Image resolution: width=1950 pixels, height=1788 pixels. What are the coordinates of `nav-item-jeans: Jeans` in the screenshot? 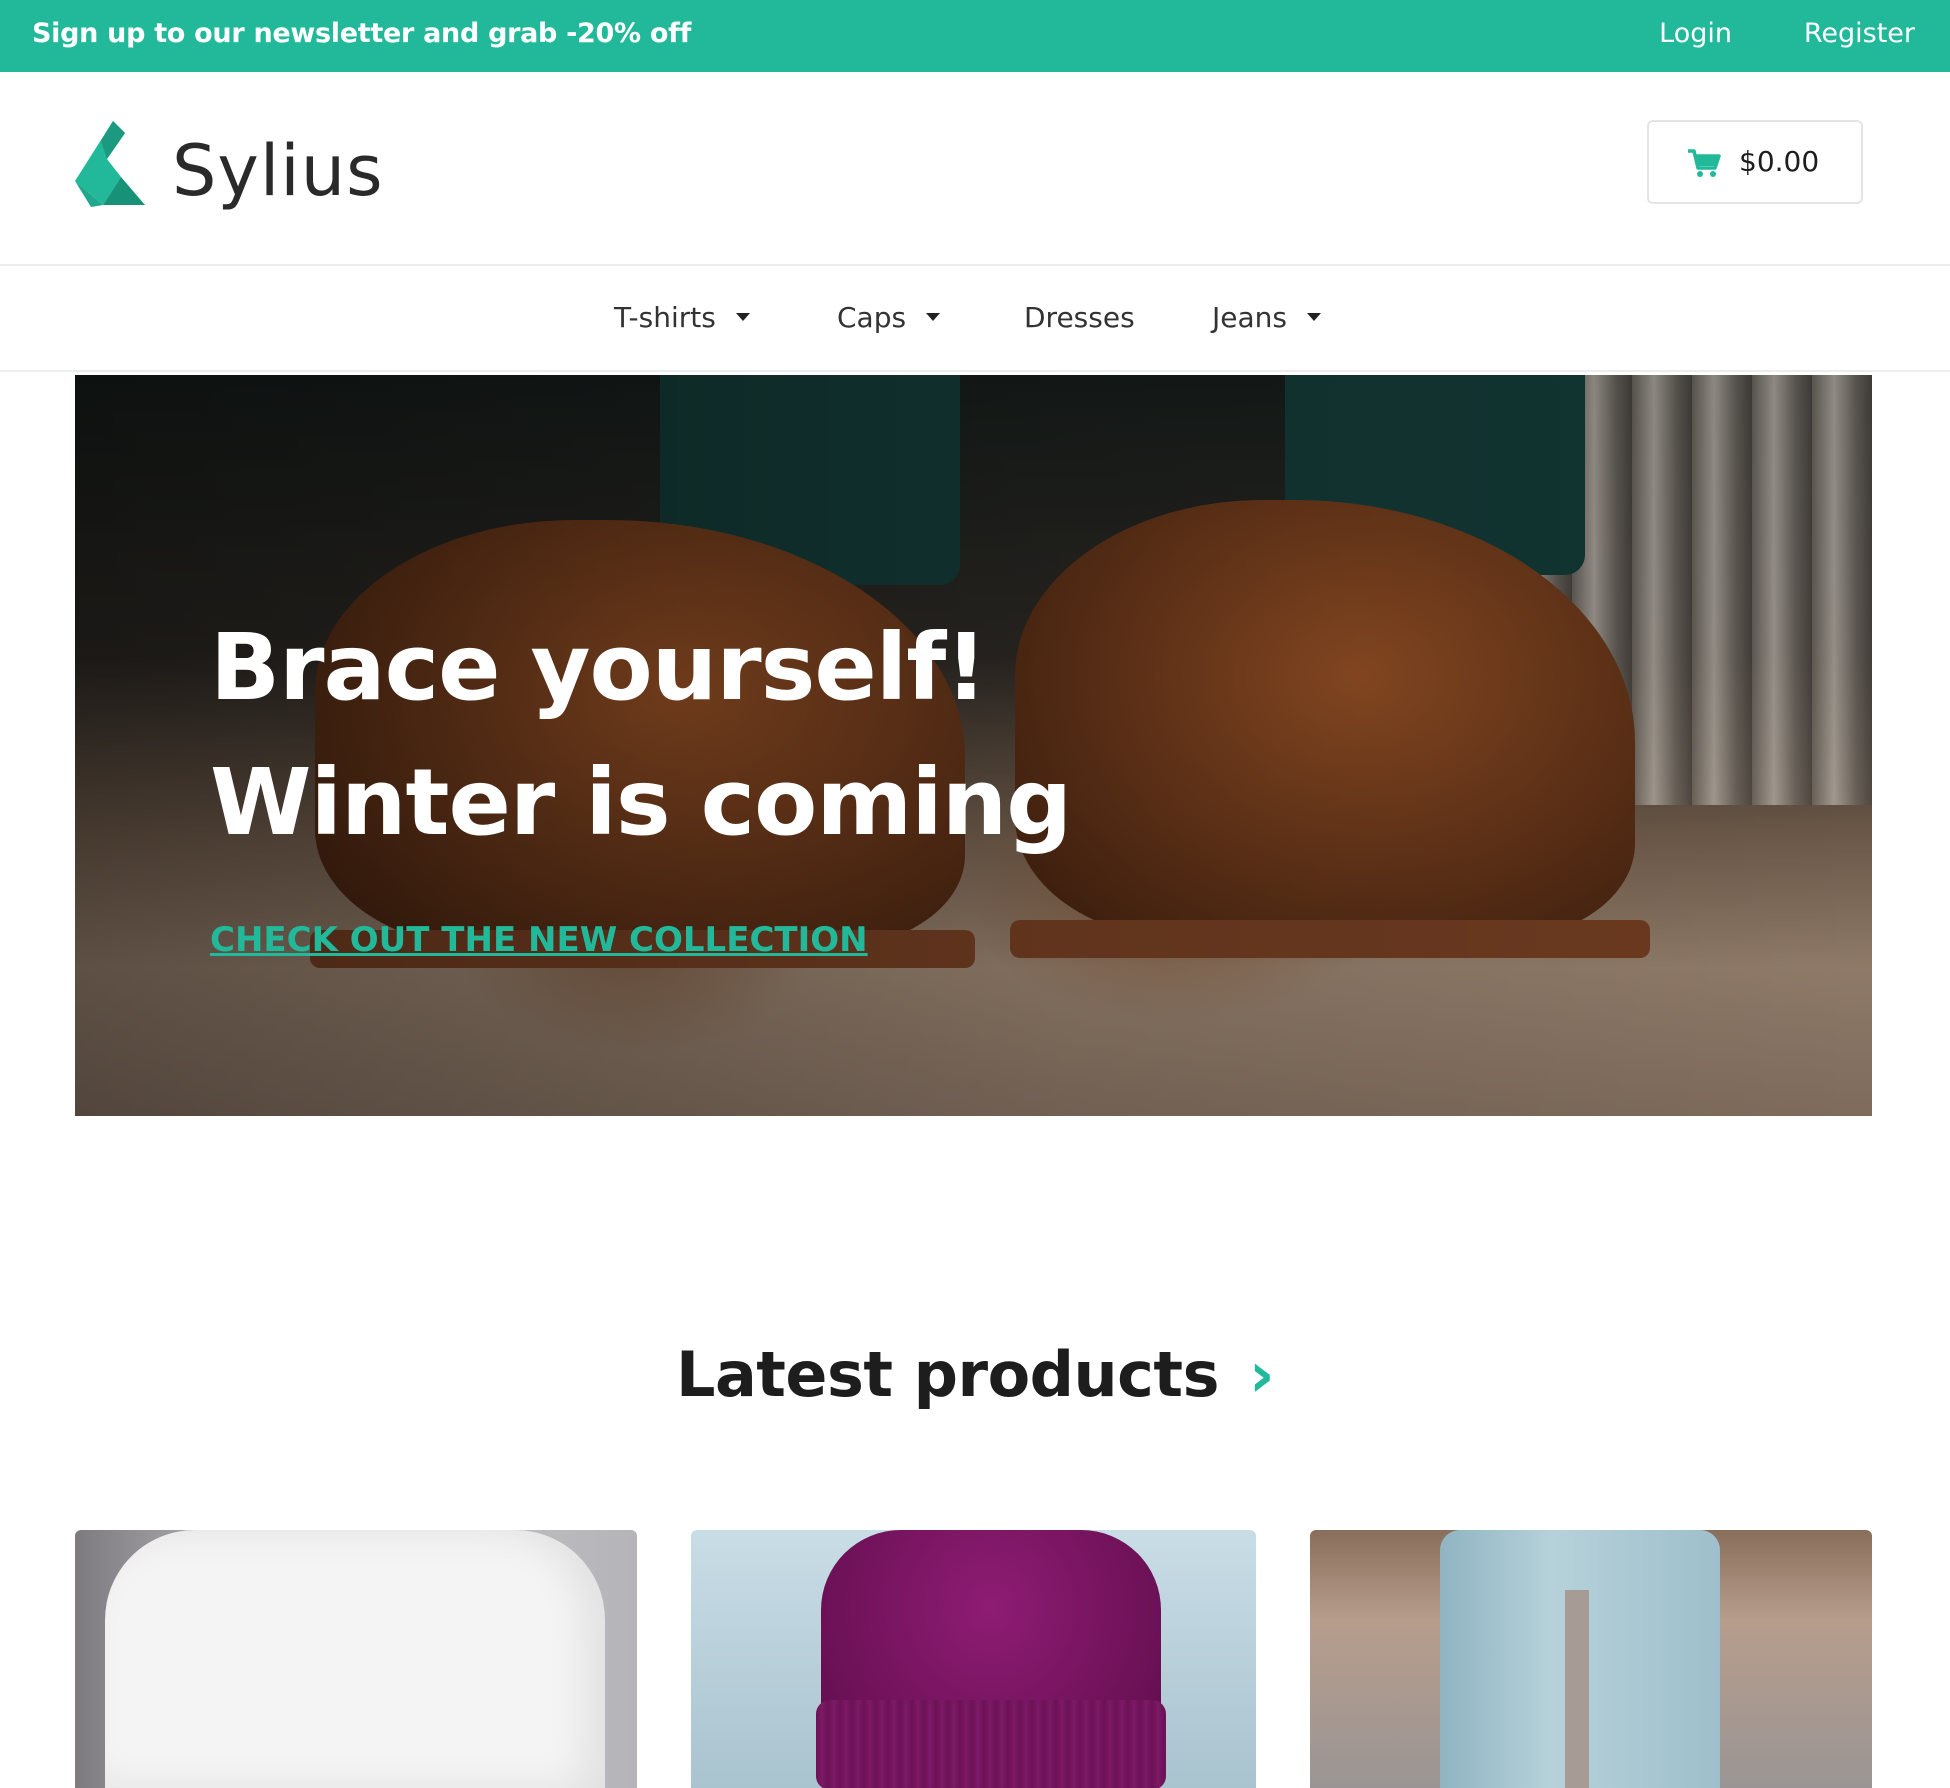 It's located at (1266, 318).